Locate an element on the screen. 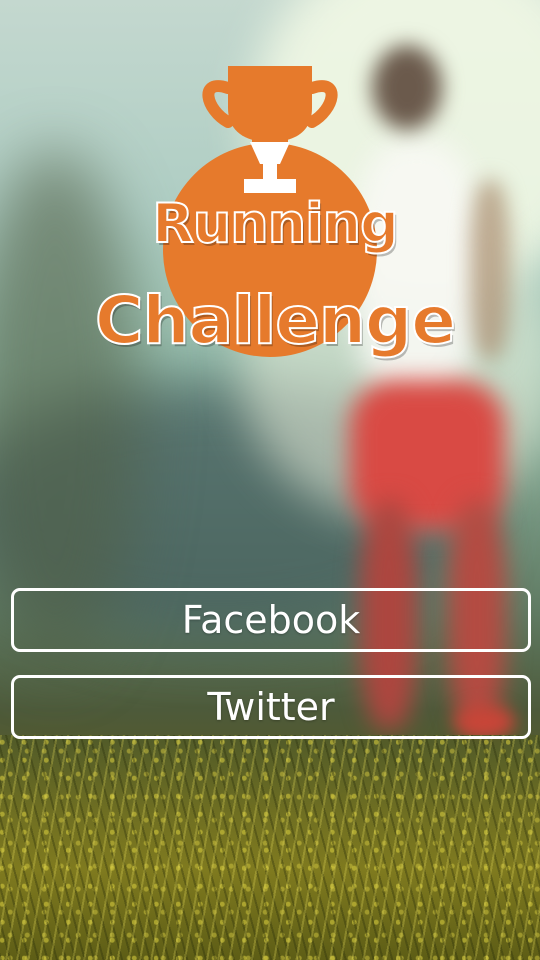 This screenshot has height=960, width=540. app-title-line2: Challenge is located at coordinates (275, 320).